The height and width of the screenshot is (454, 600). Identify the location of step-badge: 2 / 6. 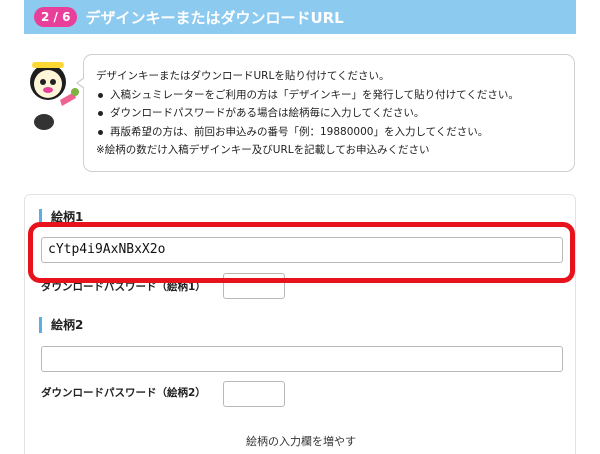
(56, 17).